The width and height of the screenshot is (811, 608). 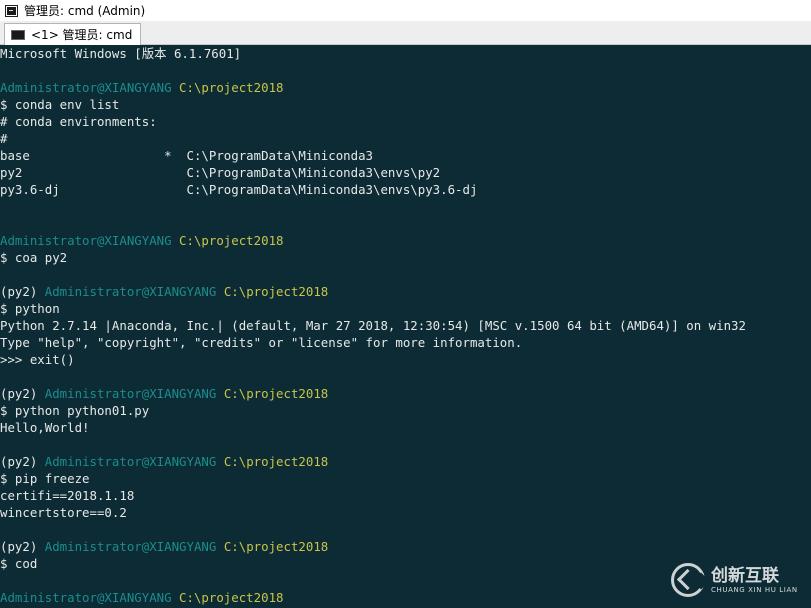 I want to click on console-line: $ conda env list, so click(x=59, y=104).